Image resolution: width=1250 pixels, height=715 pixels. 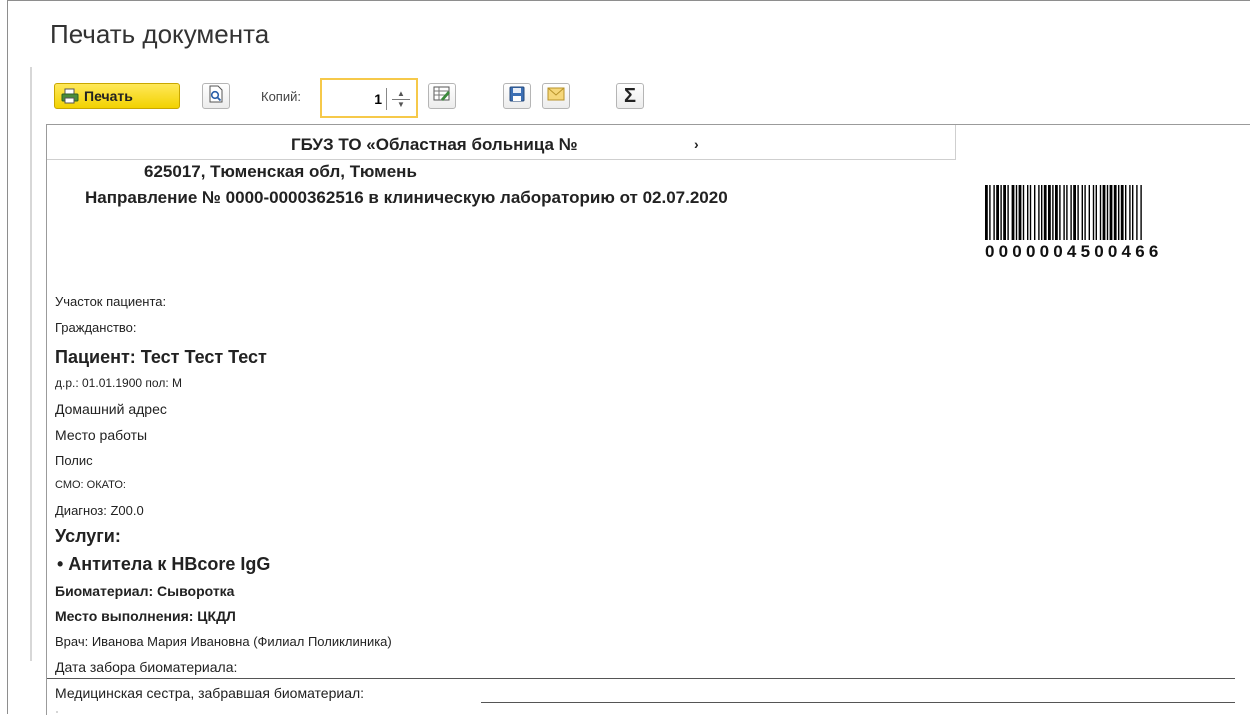 What do you see at coordinates (280, 171) in the screenshot?
I see `org-address: 625017, Тюменская обл, Тюмень` at bounding box center [280, 171].